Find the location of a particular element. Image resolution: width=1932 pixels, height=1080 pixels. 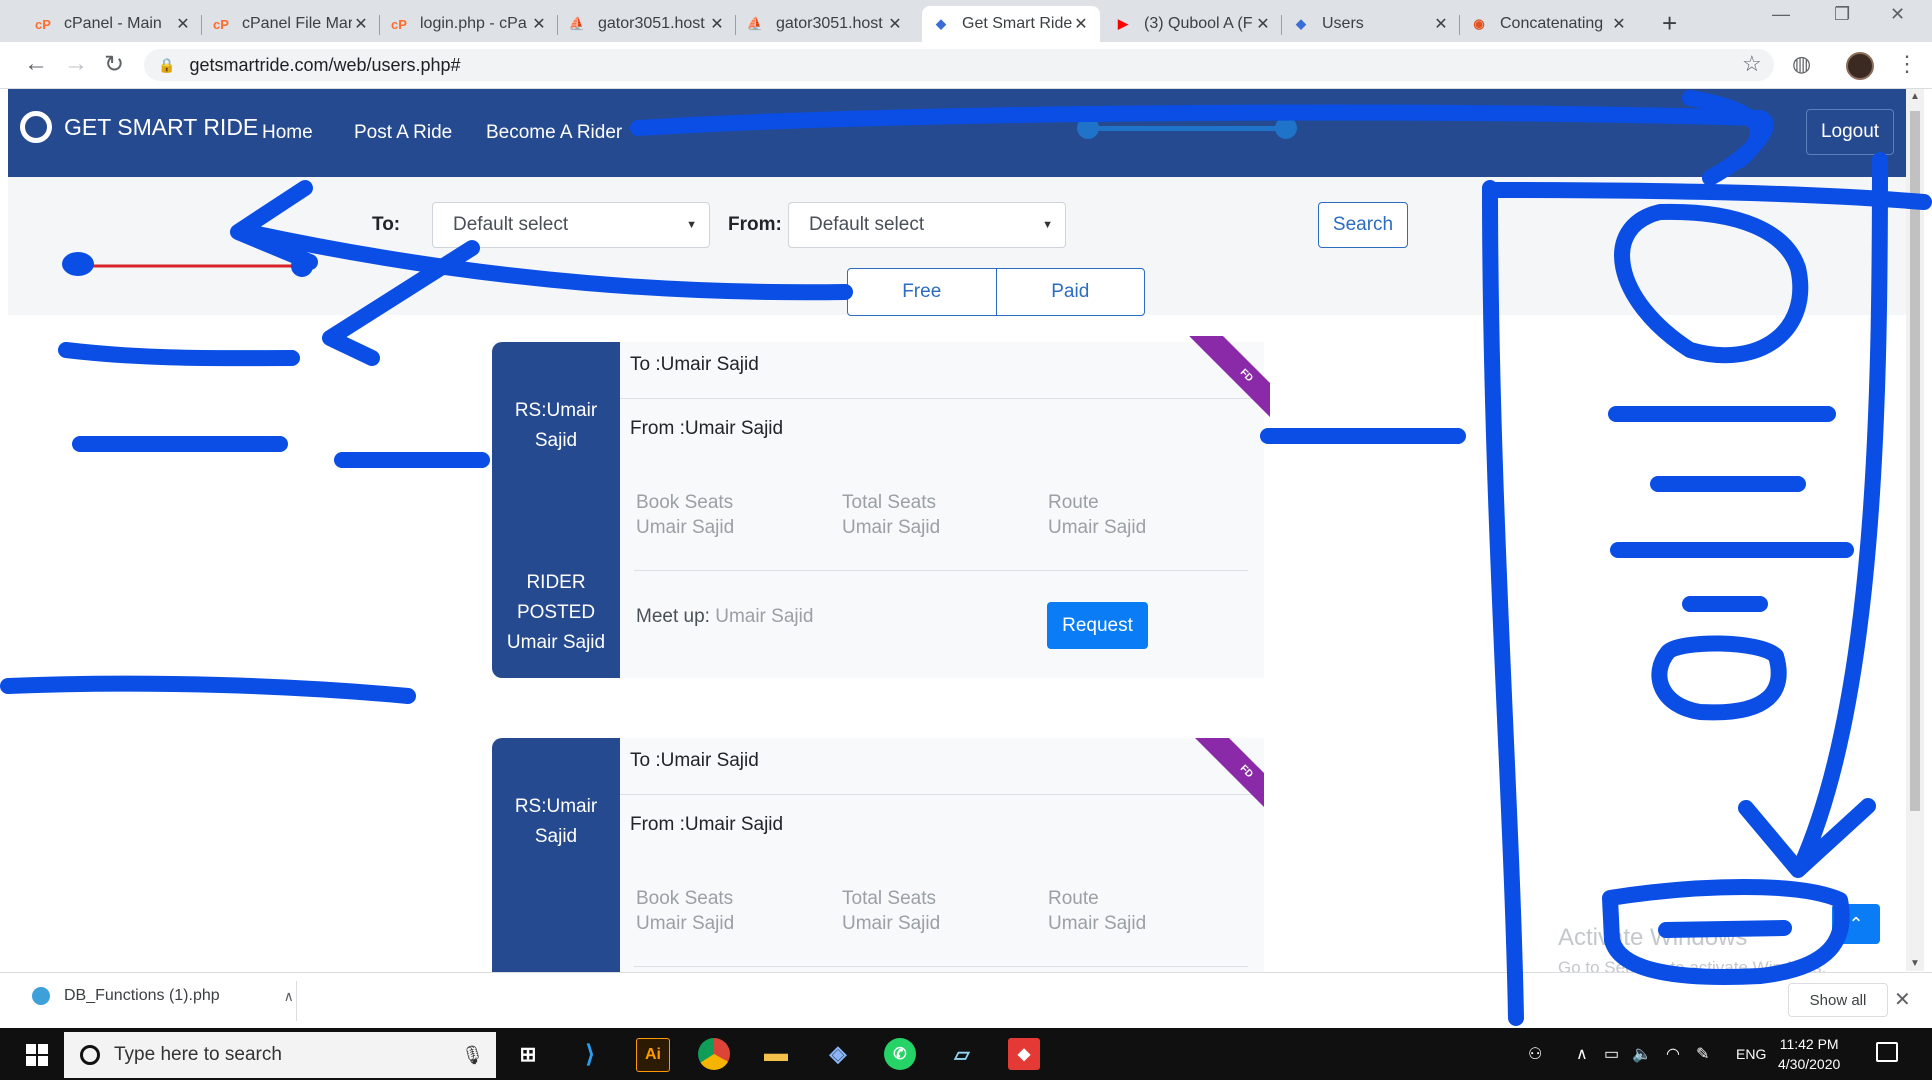

browser-tab-active: ◆ Get Smart Ride ✕ is located at coordinates (1011, 24).